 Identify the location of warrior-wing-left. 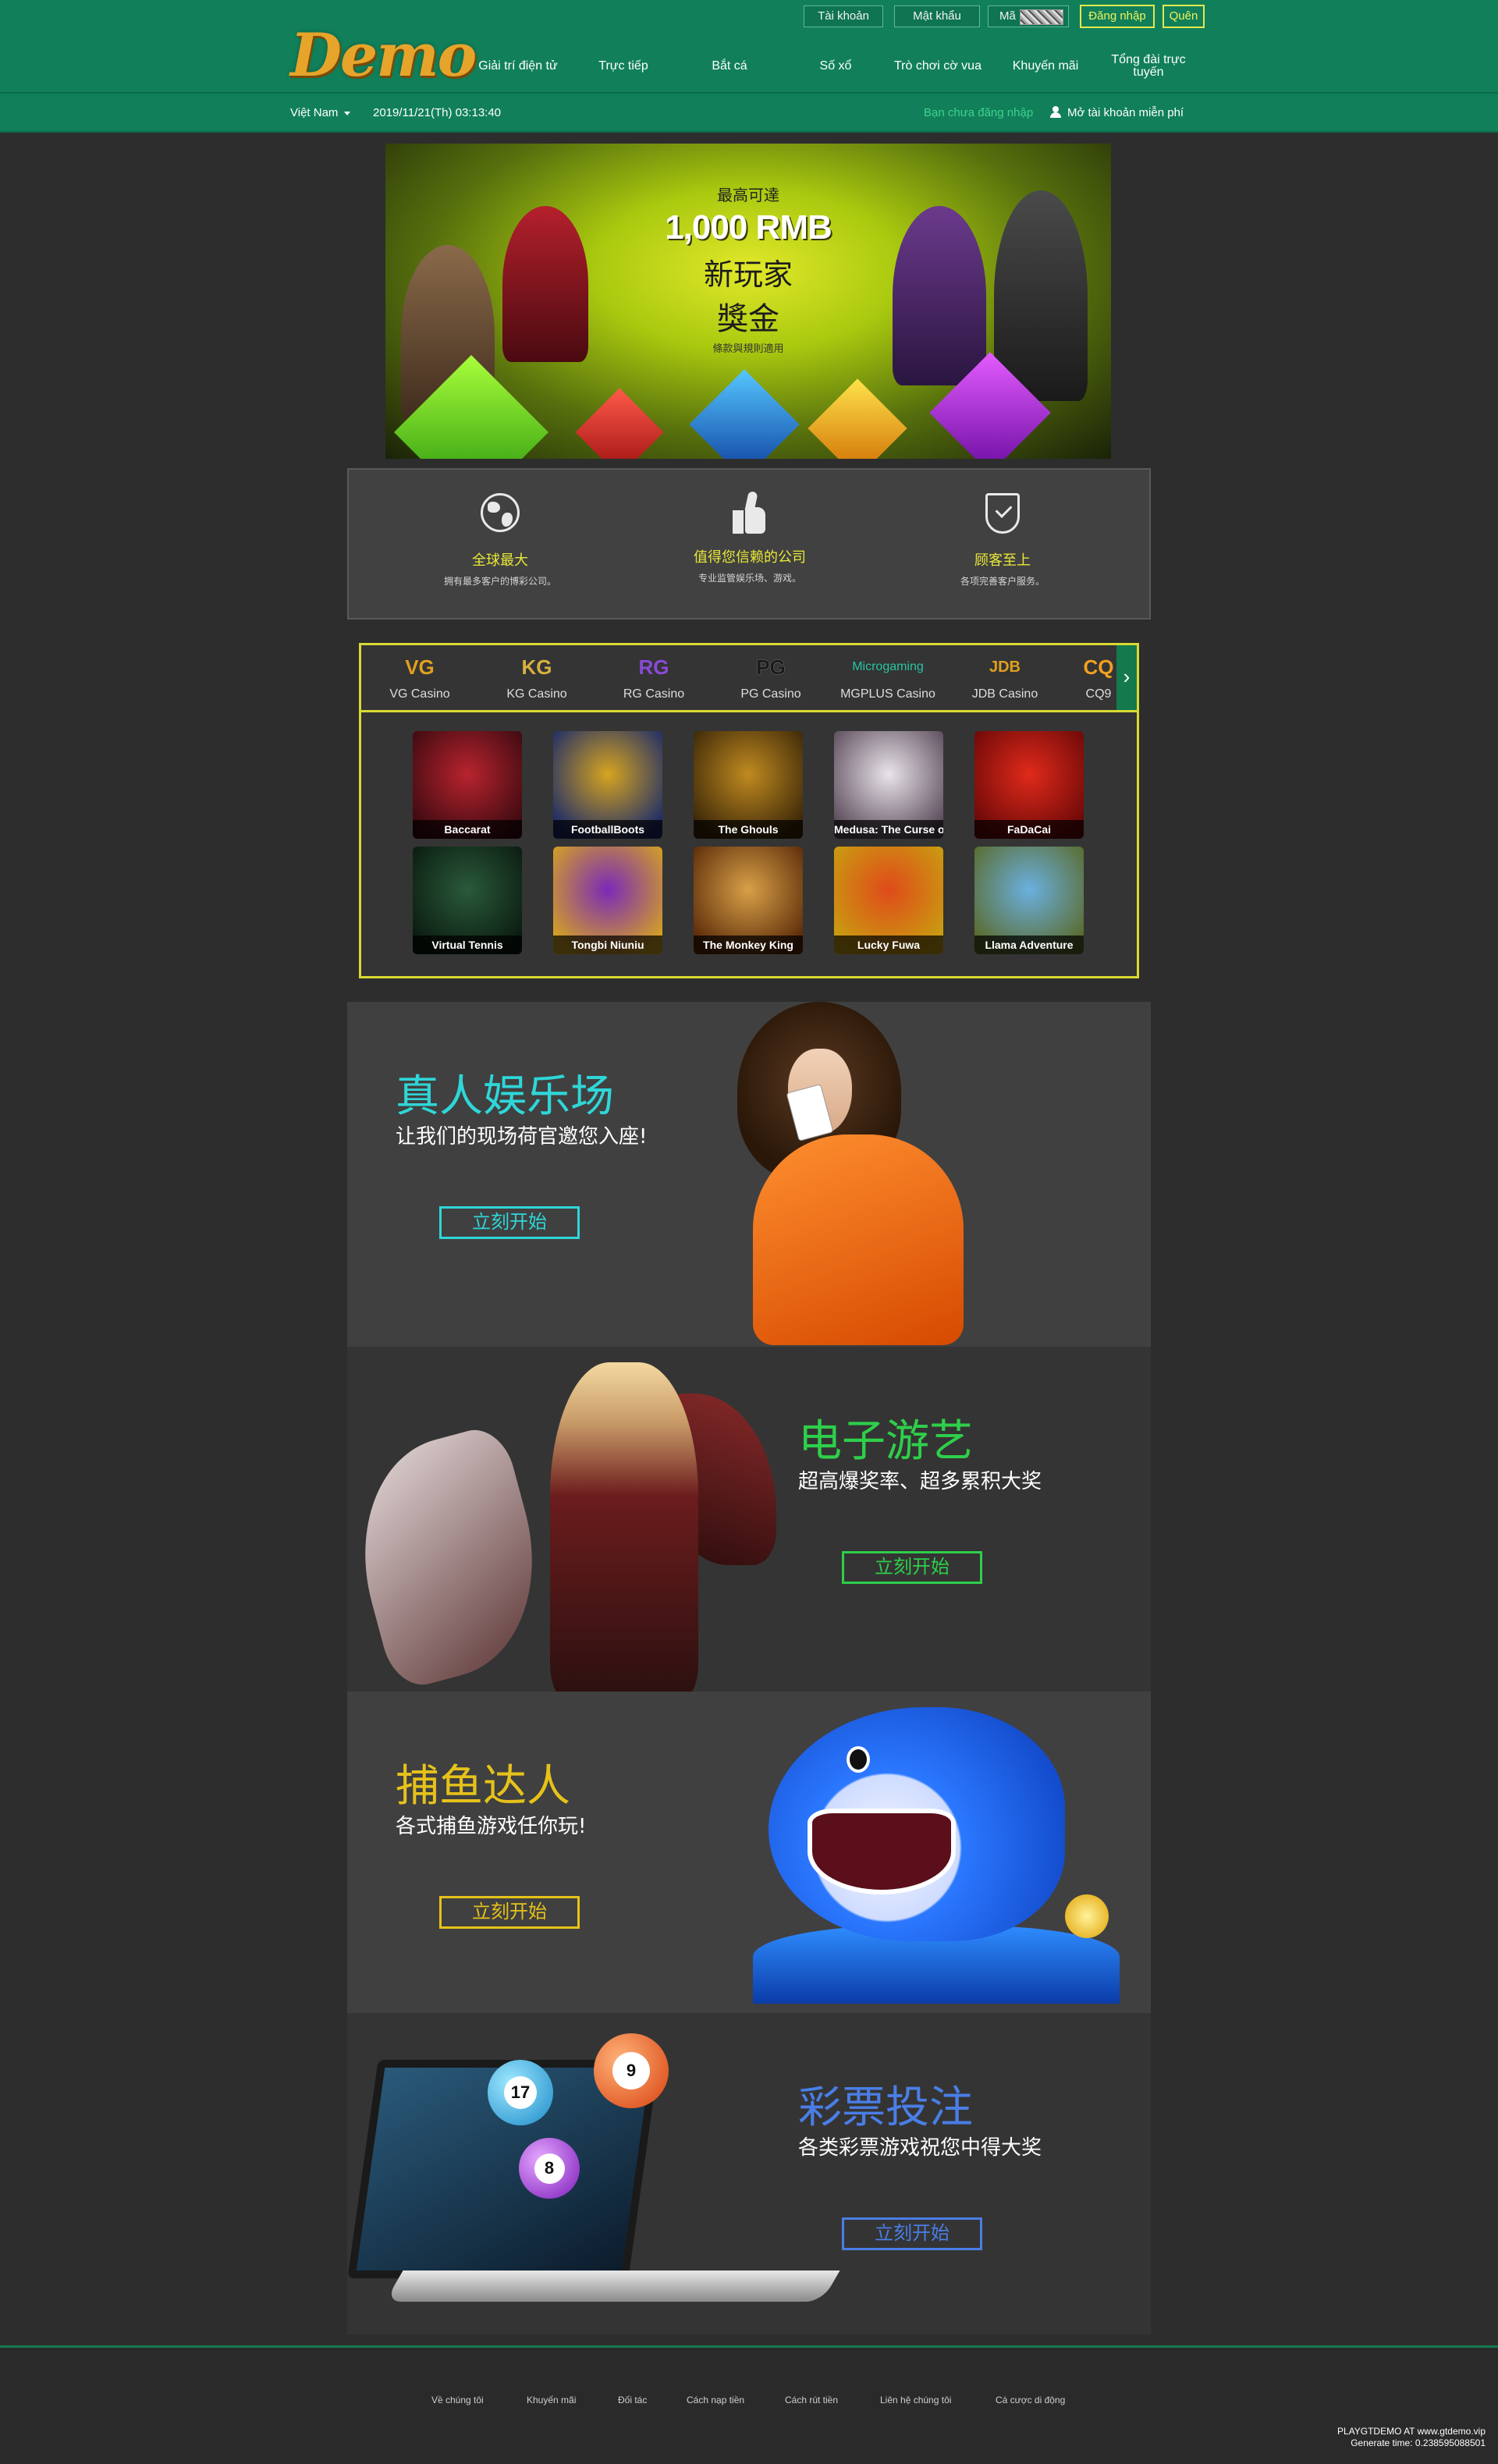
(455, 1557).